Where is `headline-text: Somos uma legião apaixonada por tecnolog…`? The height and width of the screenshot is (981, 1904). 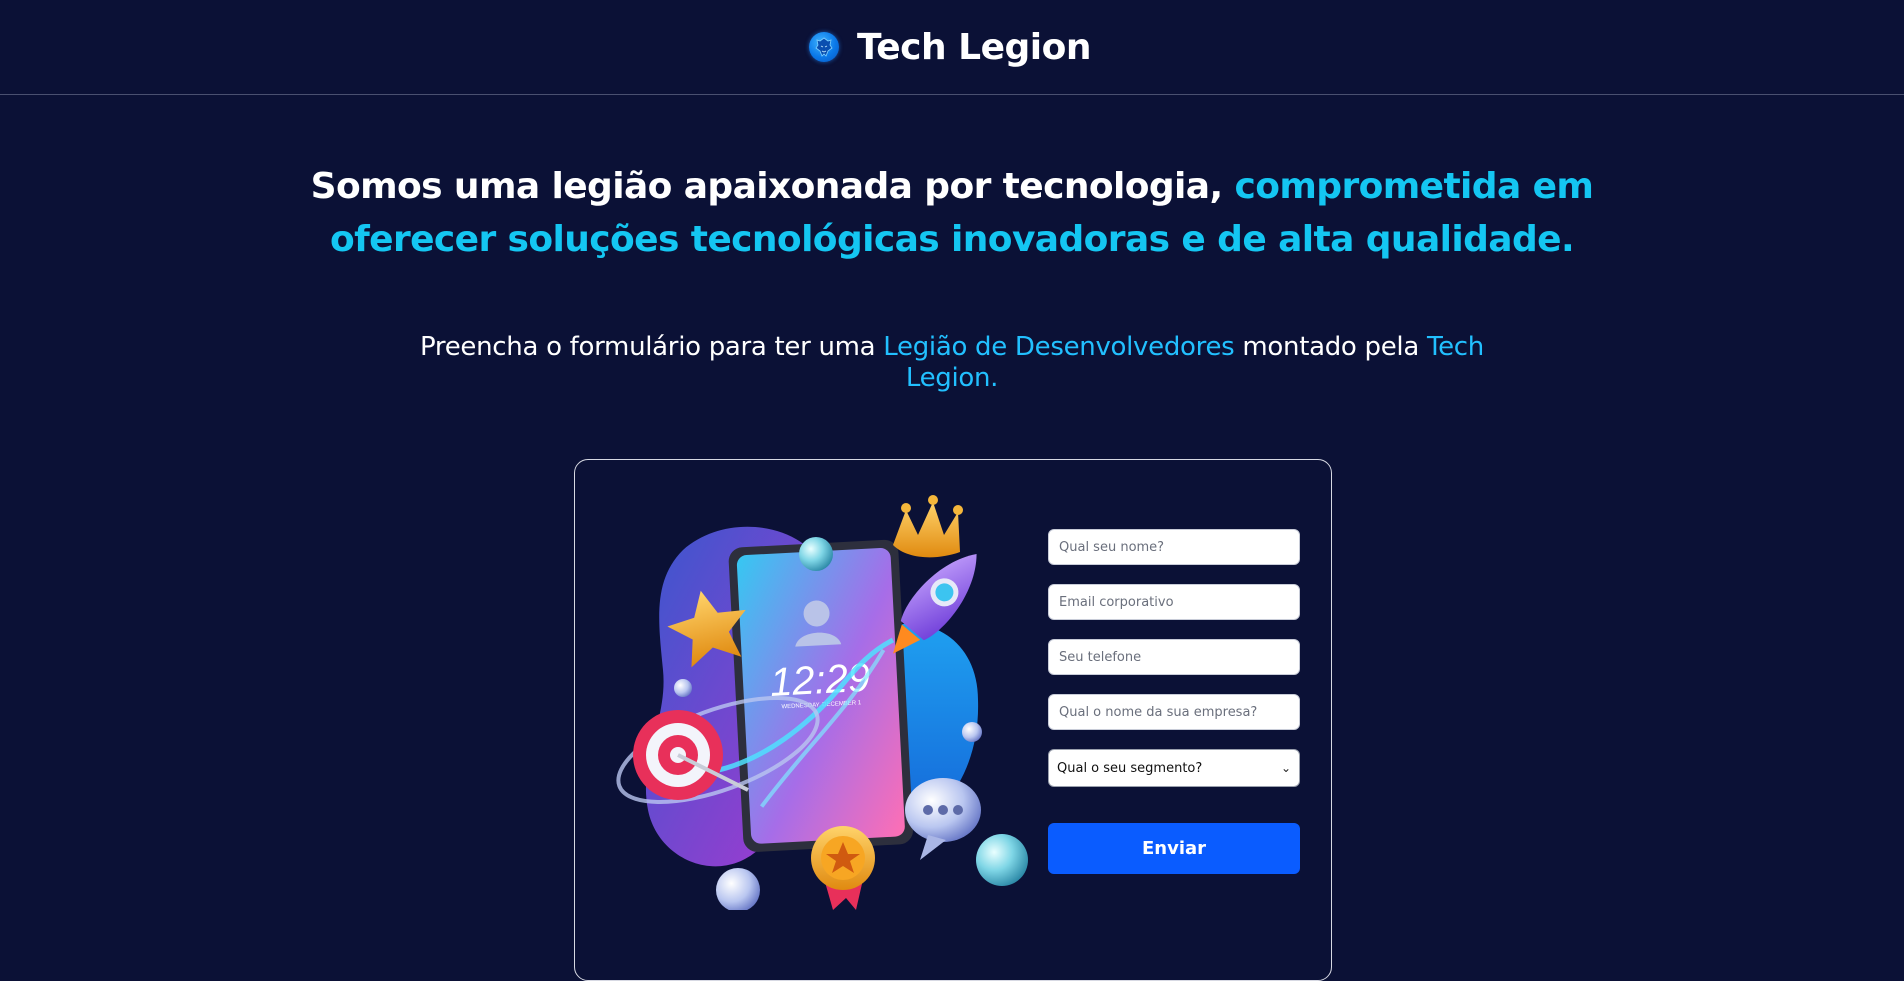
headline-text: Somos uma legião apaixonada por tecnolog… is located at coordinates (766, 186).